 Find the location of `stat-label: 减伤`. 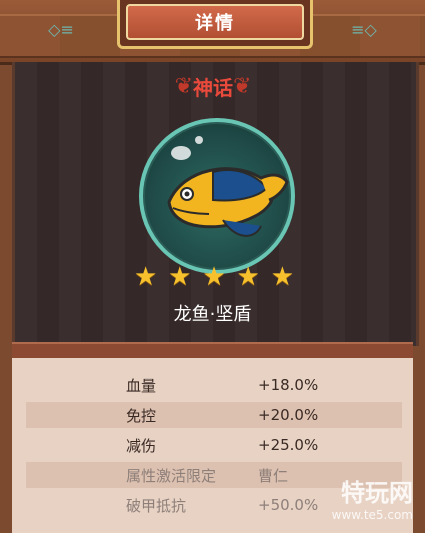

stat-label: 减伤 is located at coordinates (141, 445).